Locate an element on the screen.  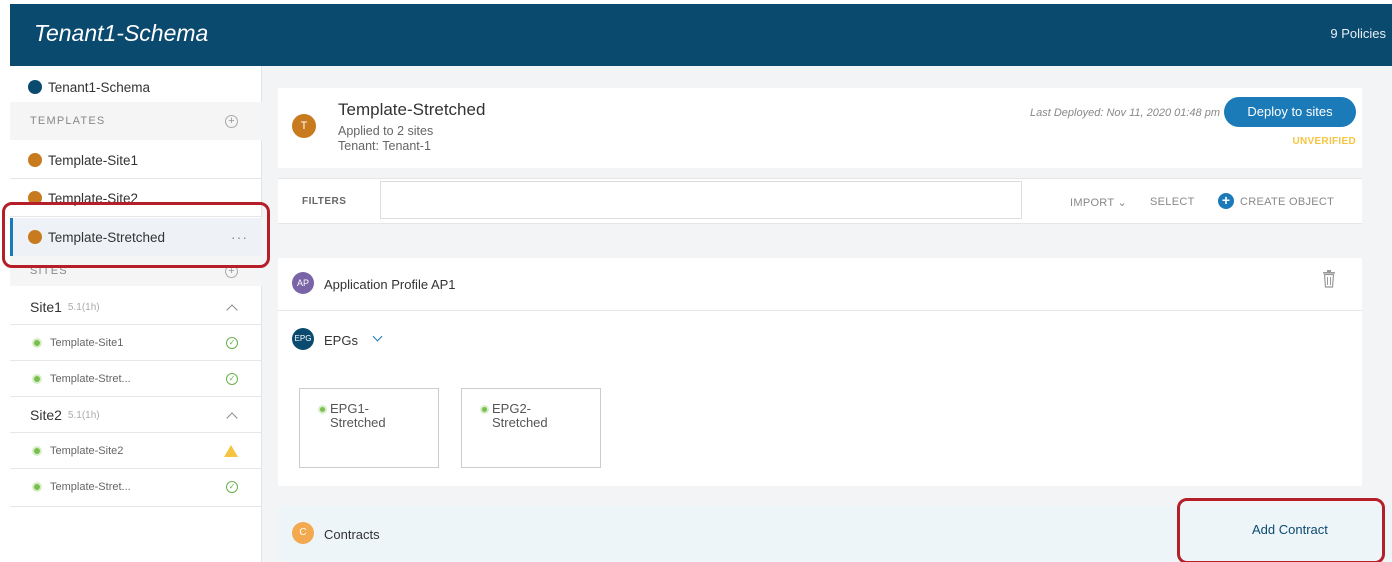
schema-icon is located at coordinates (35, 87).